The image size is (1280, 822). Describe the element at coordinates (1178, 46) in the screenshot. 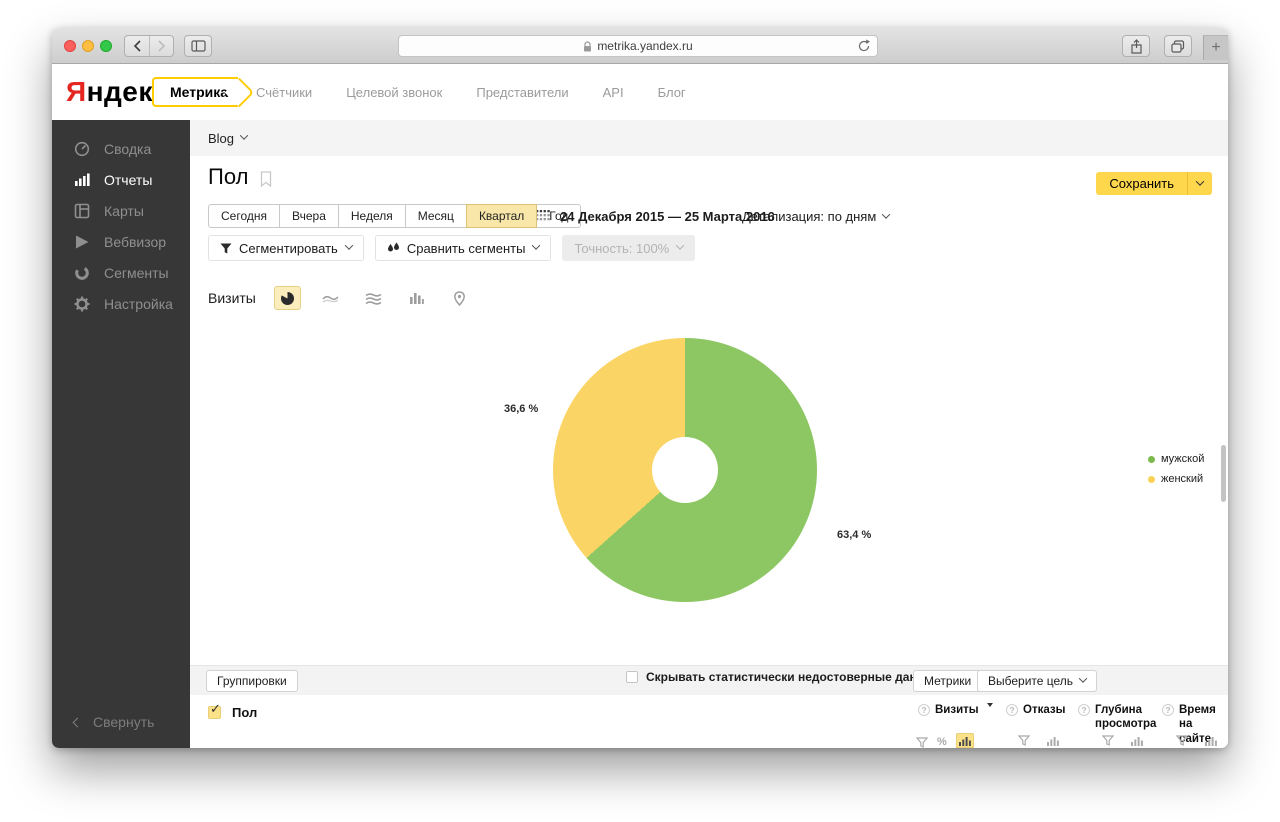

I see `tab-overview-button` at that location.